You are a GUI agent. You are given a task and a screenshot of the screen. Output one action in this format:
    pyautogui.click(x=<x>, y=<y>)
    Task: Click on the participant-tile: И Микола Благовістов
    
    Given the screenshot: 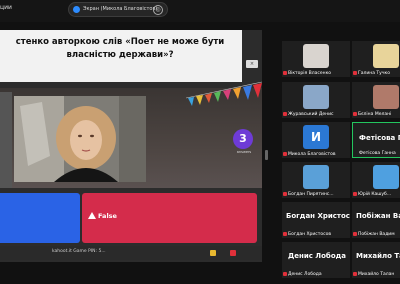 What is the action you would take?
    pyautogui.click(x=316, y=140)
    